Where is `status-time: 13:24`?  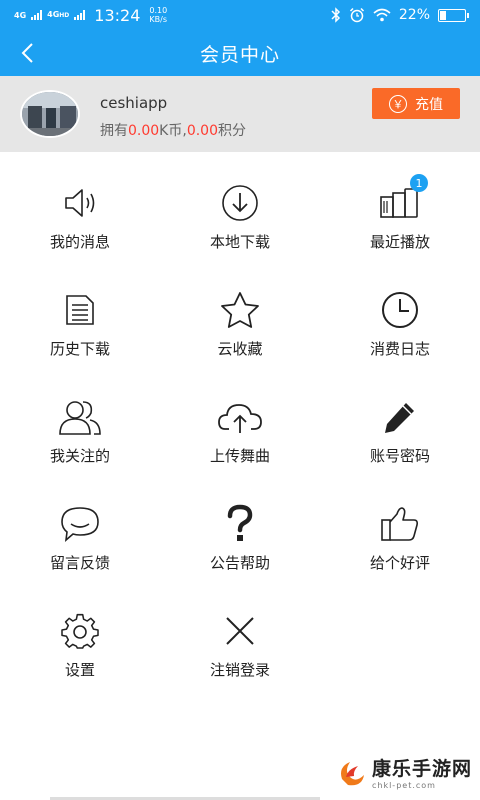 status-time: 13:24 is located at coordinates (117, 15).